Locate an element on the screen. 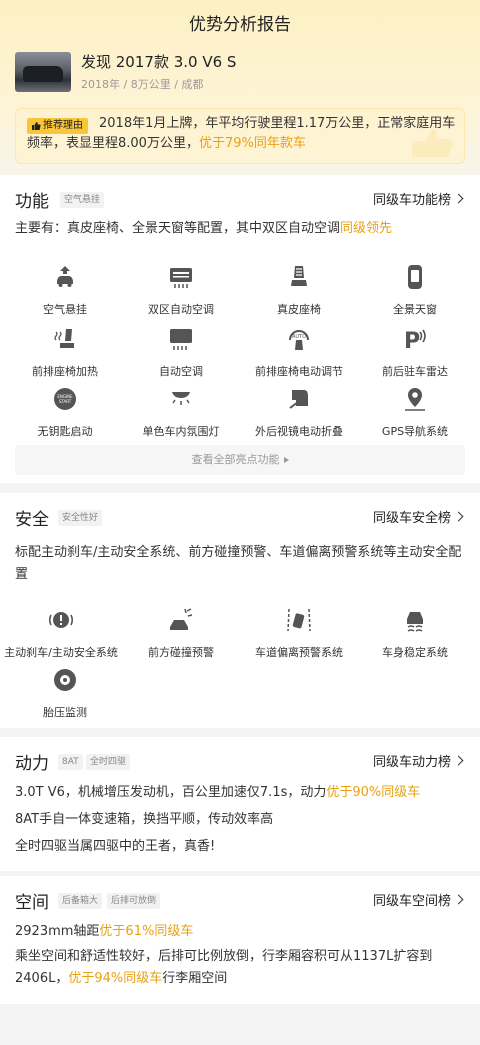 This screenshot has height=1045, width=480. seat-heating-icon is located at coordinates (64, 338).